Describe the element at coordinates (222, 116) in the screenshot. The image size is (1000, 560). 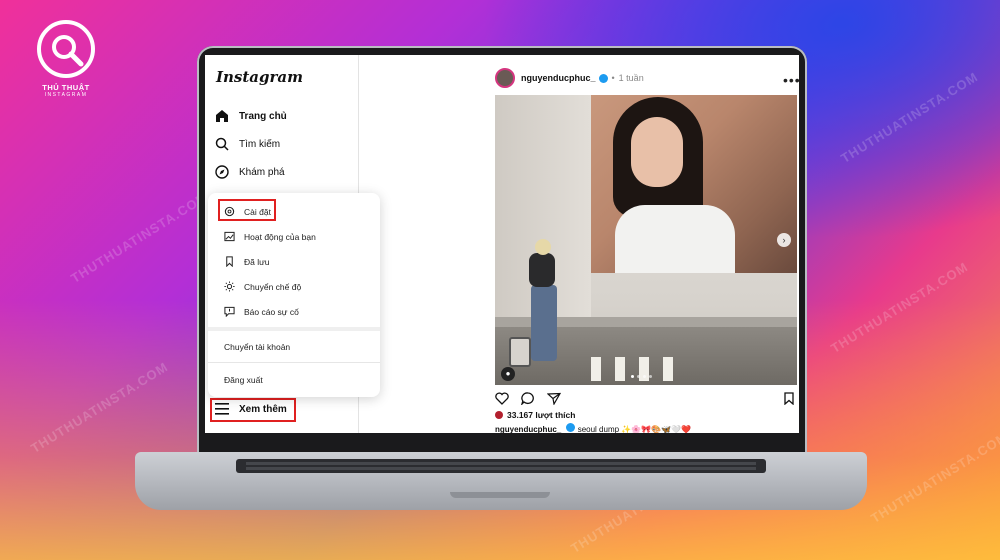
I see `home-icon` at that location.